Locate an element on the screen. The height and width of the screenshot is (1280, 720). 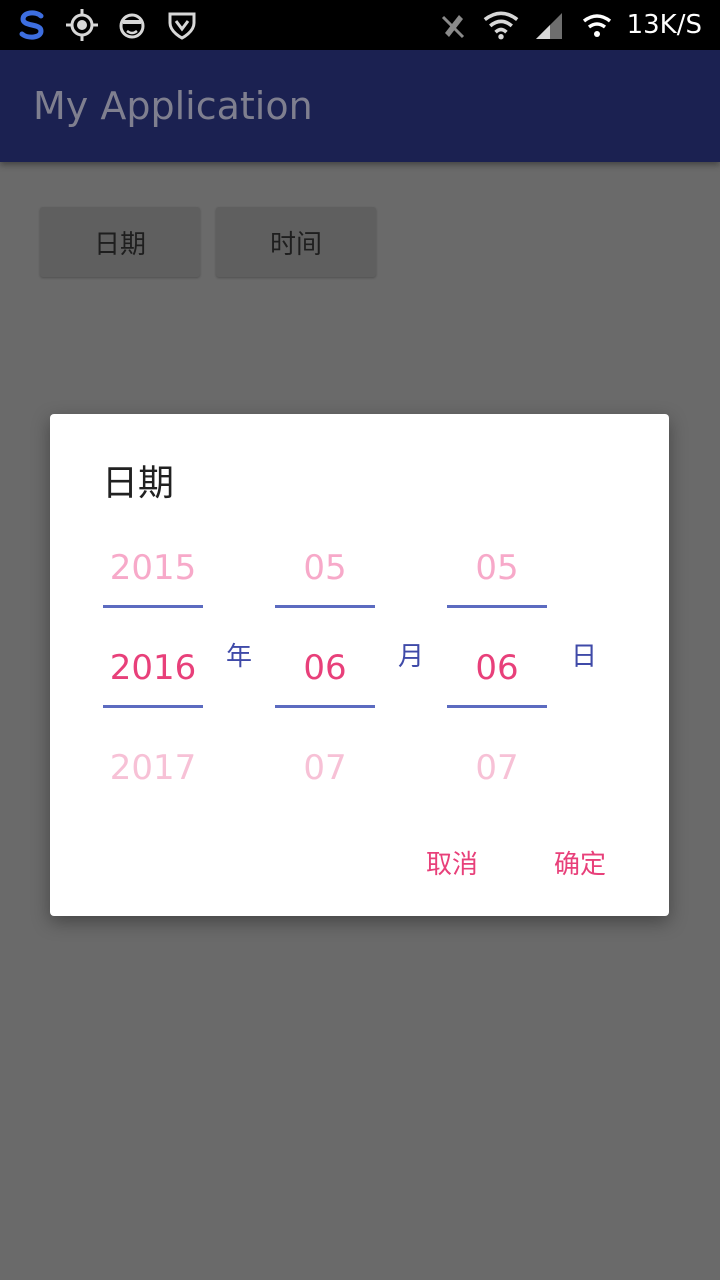
year-current: 2016 is located at coordinates (153, 668).